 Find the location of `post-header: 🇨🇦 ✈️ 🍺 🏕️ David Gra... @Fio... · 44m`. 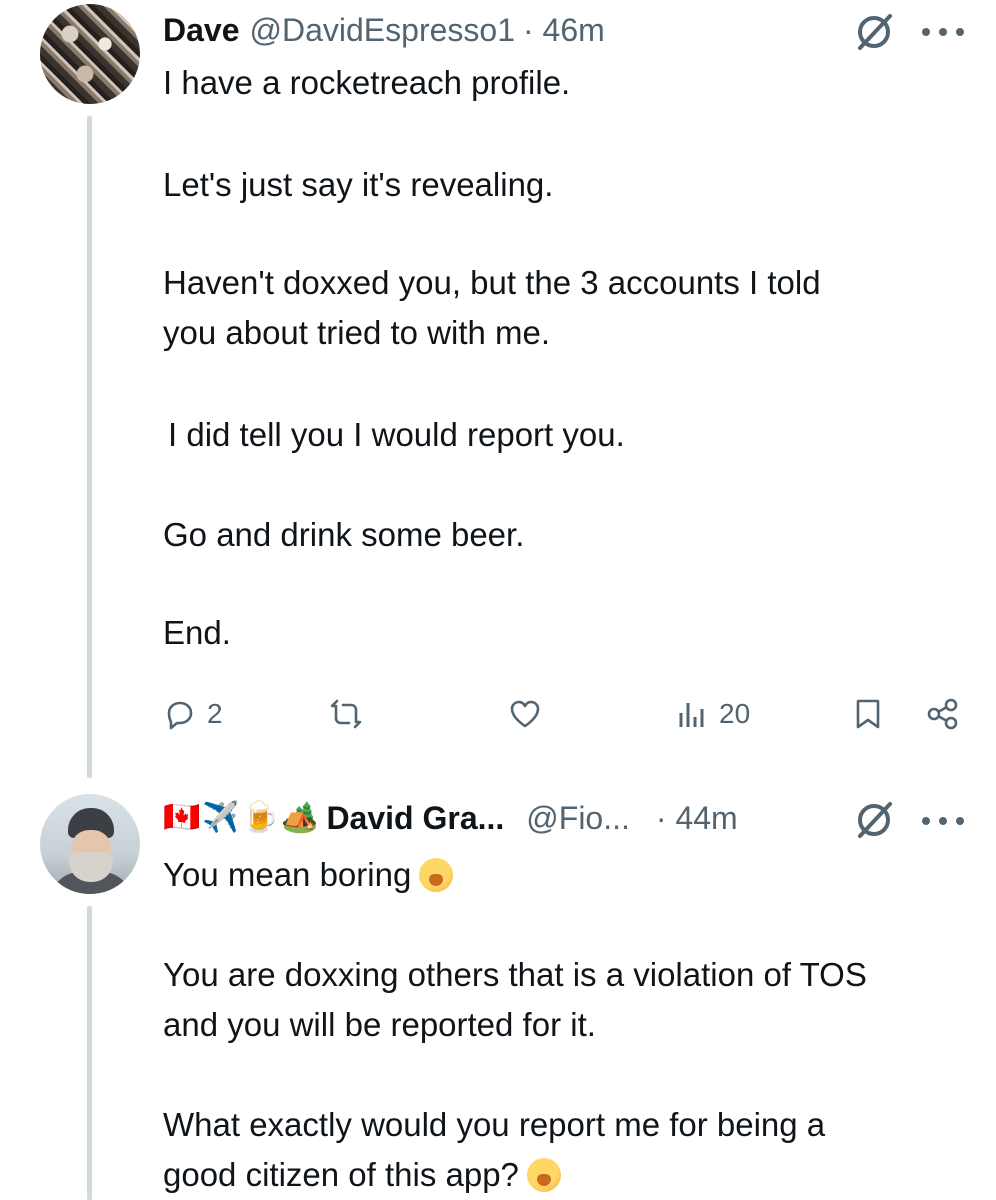

post-header: 🇨🇦 ✈️ 🍺 🏕️ David Gra... @Fio... · 44m is located at coordinates (450, 818).